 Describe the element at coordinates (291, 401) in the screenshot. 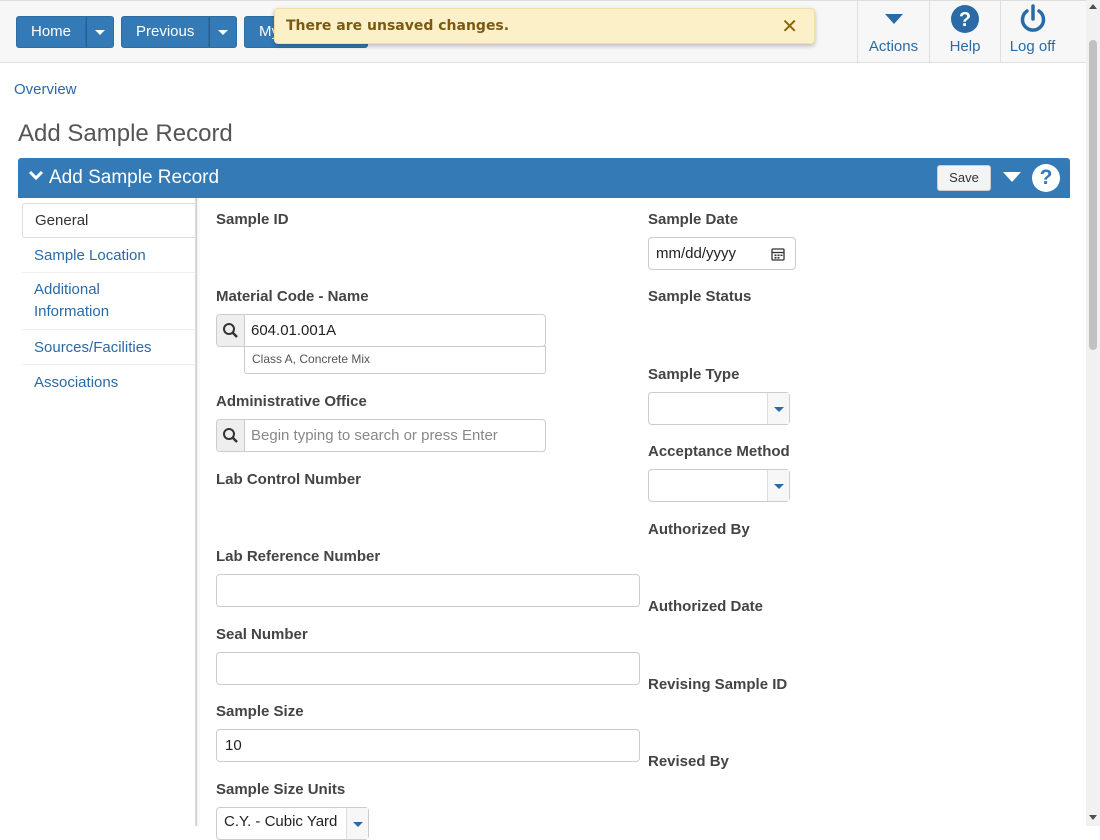

I see `administrative-office-label: Administrative Office` at that location.